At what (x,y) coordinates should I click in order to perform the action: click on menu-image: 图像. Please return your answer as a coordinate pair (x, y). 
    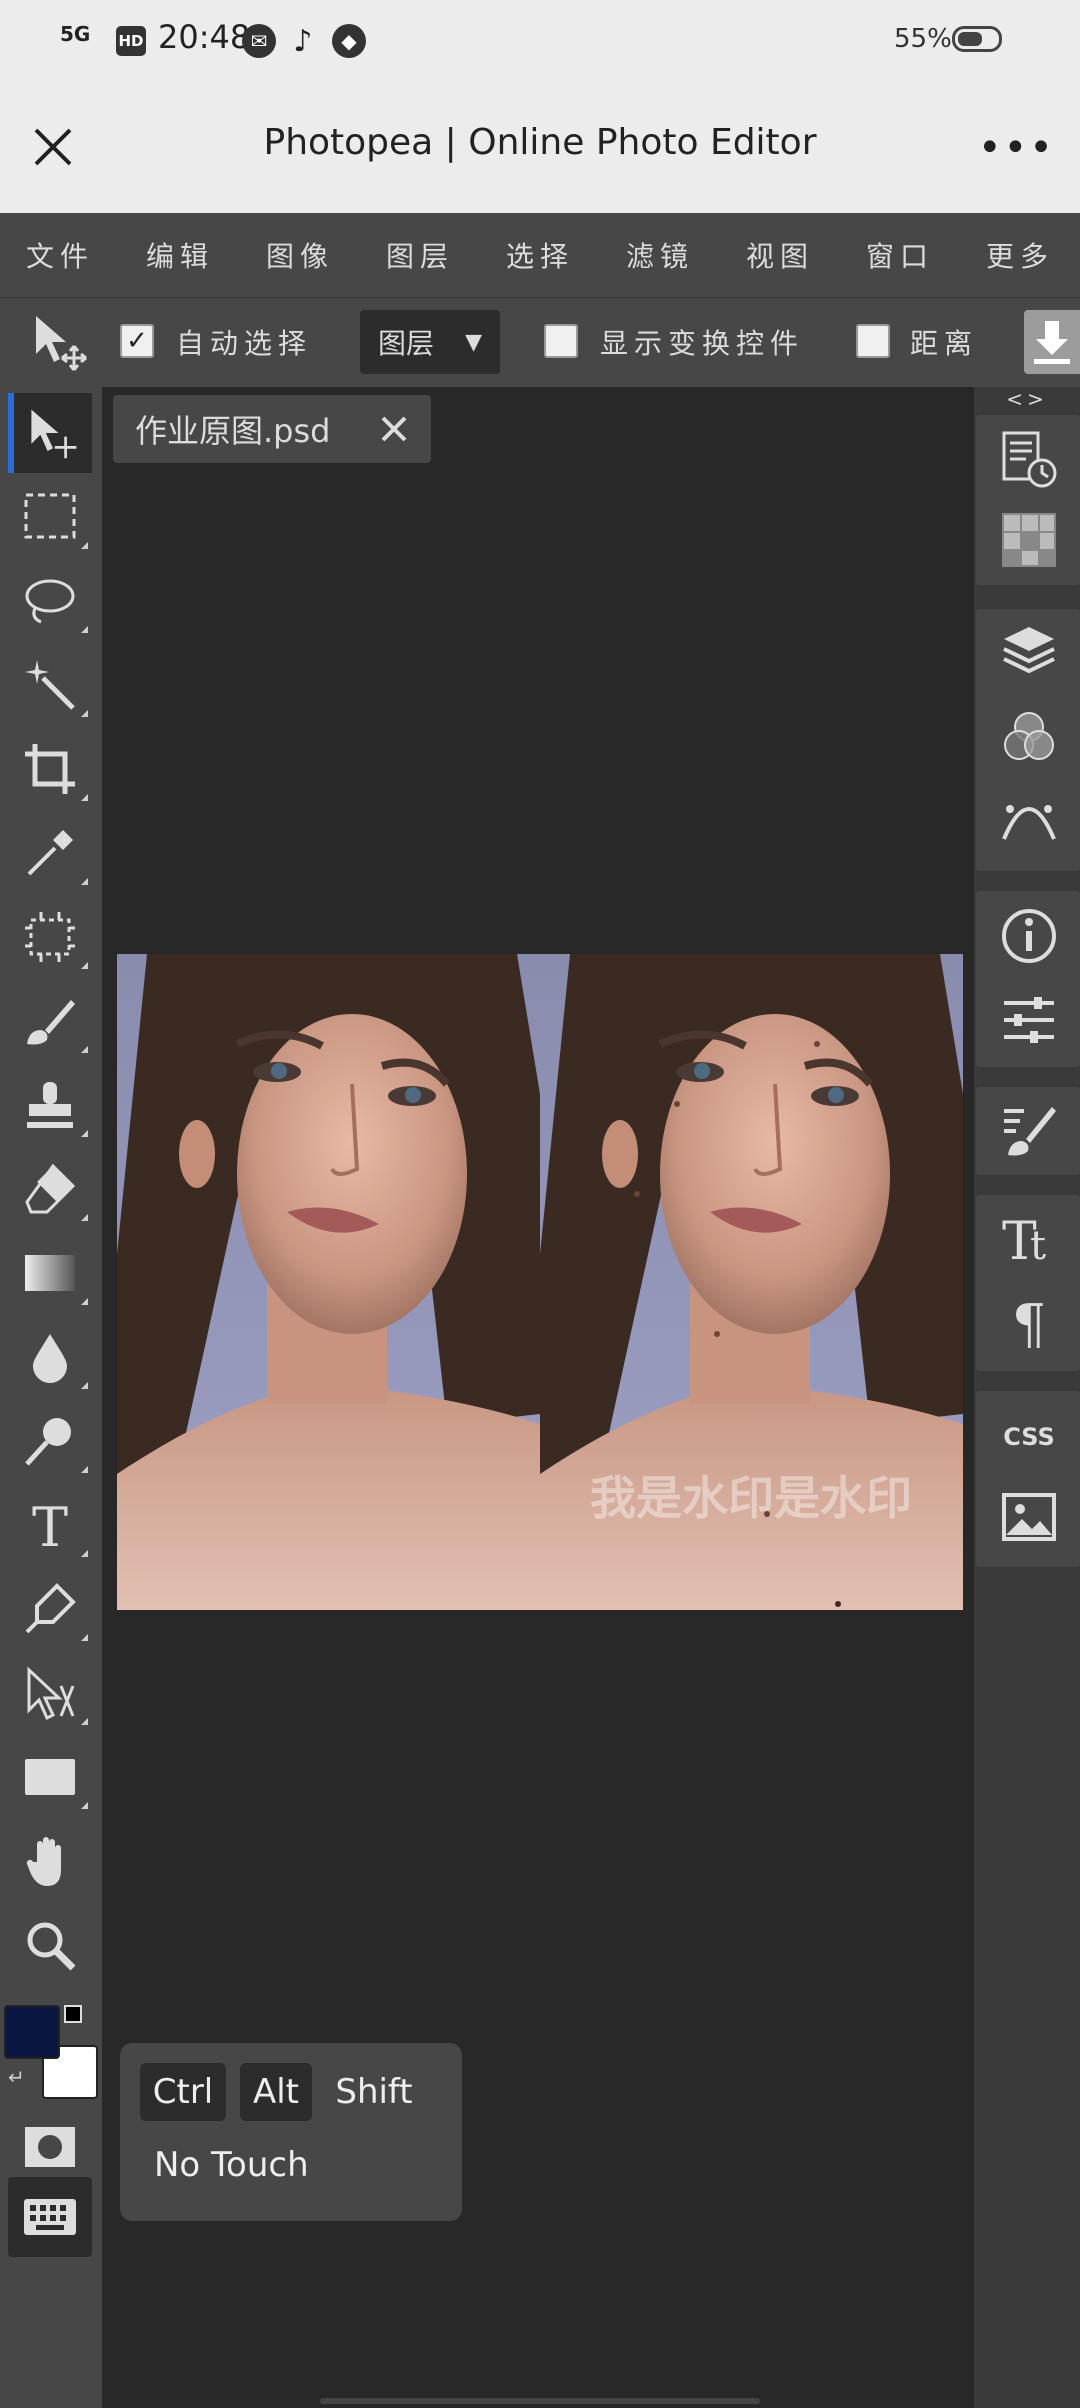
    Looking at the image, I should click on (300, 255).